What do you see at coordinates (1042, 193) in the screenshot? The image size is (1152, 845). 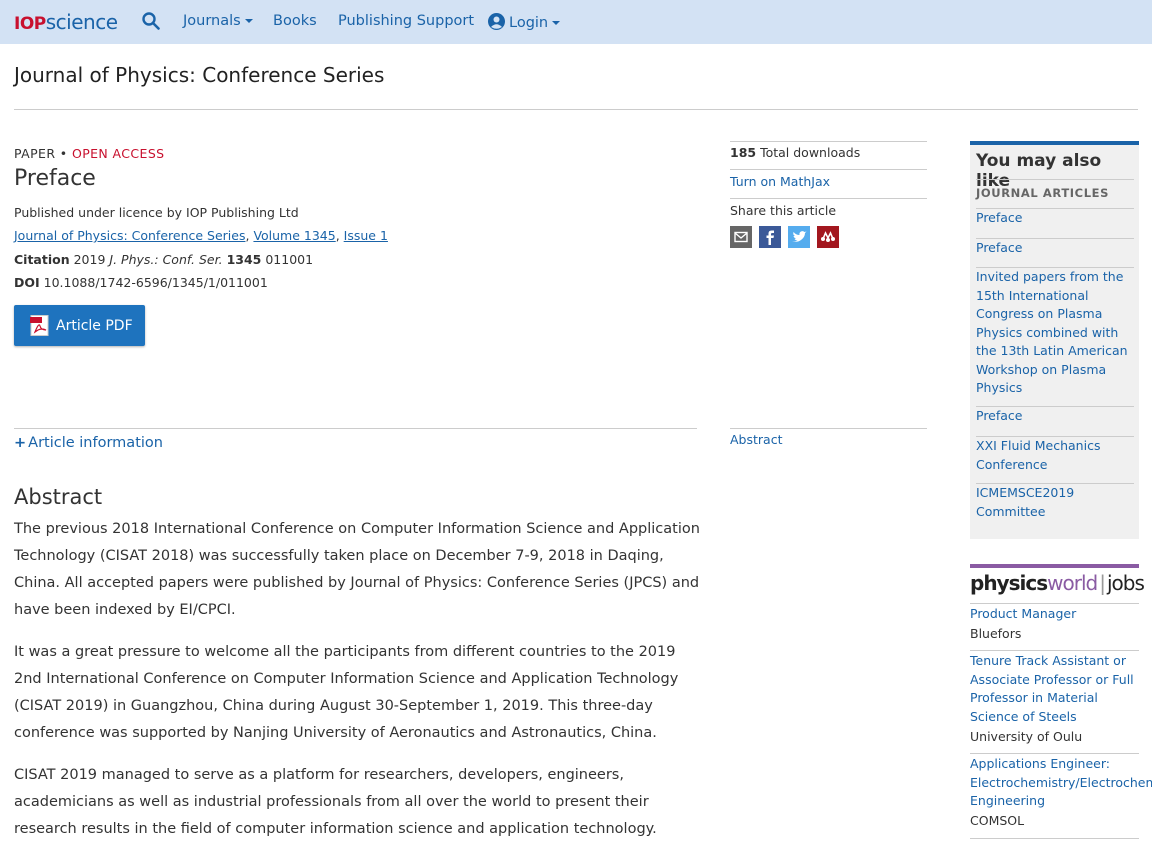 I see `journal-articles-heading: JOURNAL ARTICLES` at bounding box center [1042, 193].